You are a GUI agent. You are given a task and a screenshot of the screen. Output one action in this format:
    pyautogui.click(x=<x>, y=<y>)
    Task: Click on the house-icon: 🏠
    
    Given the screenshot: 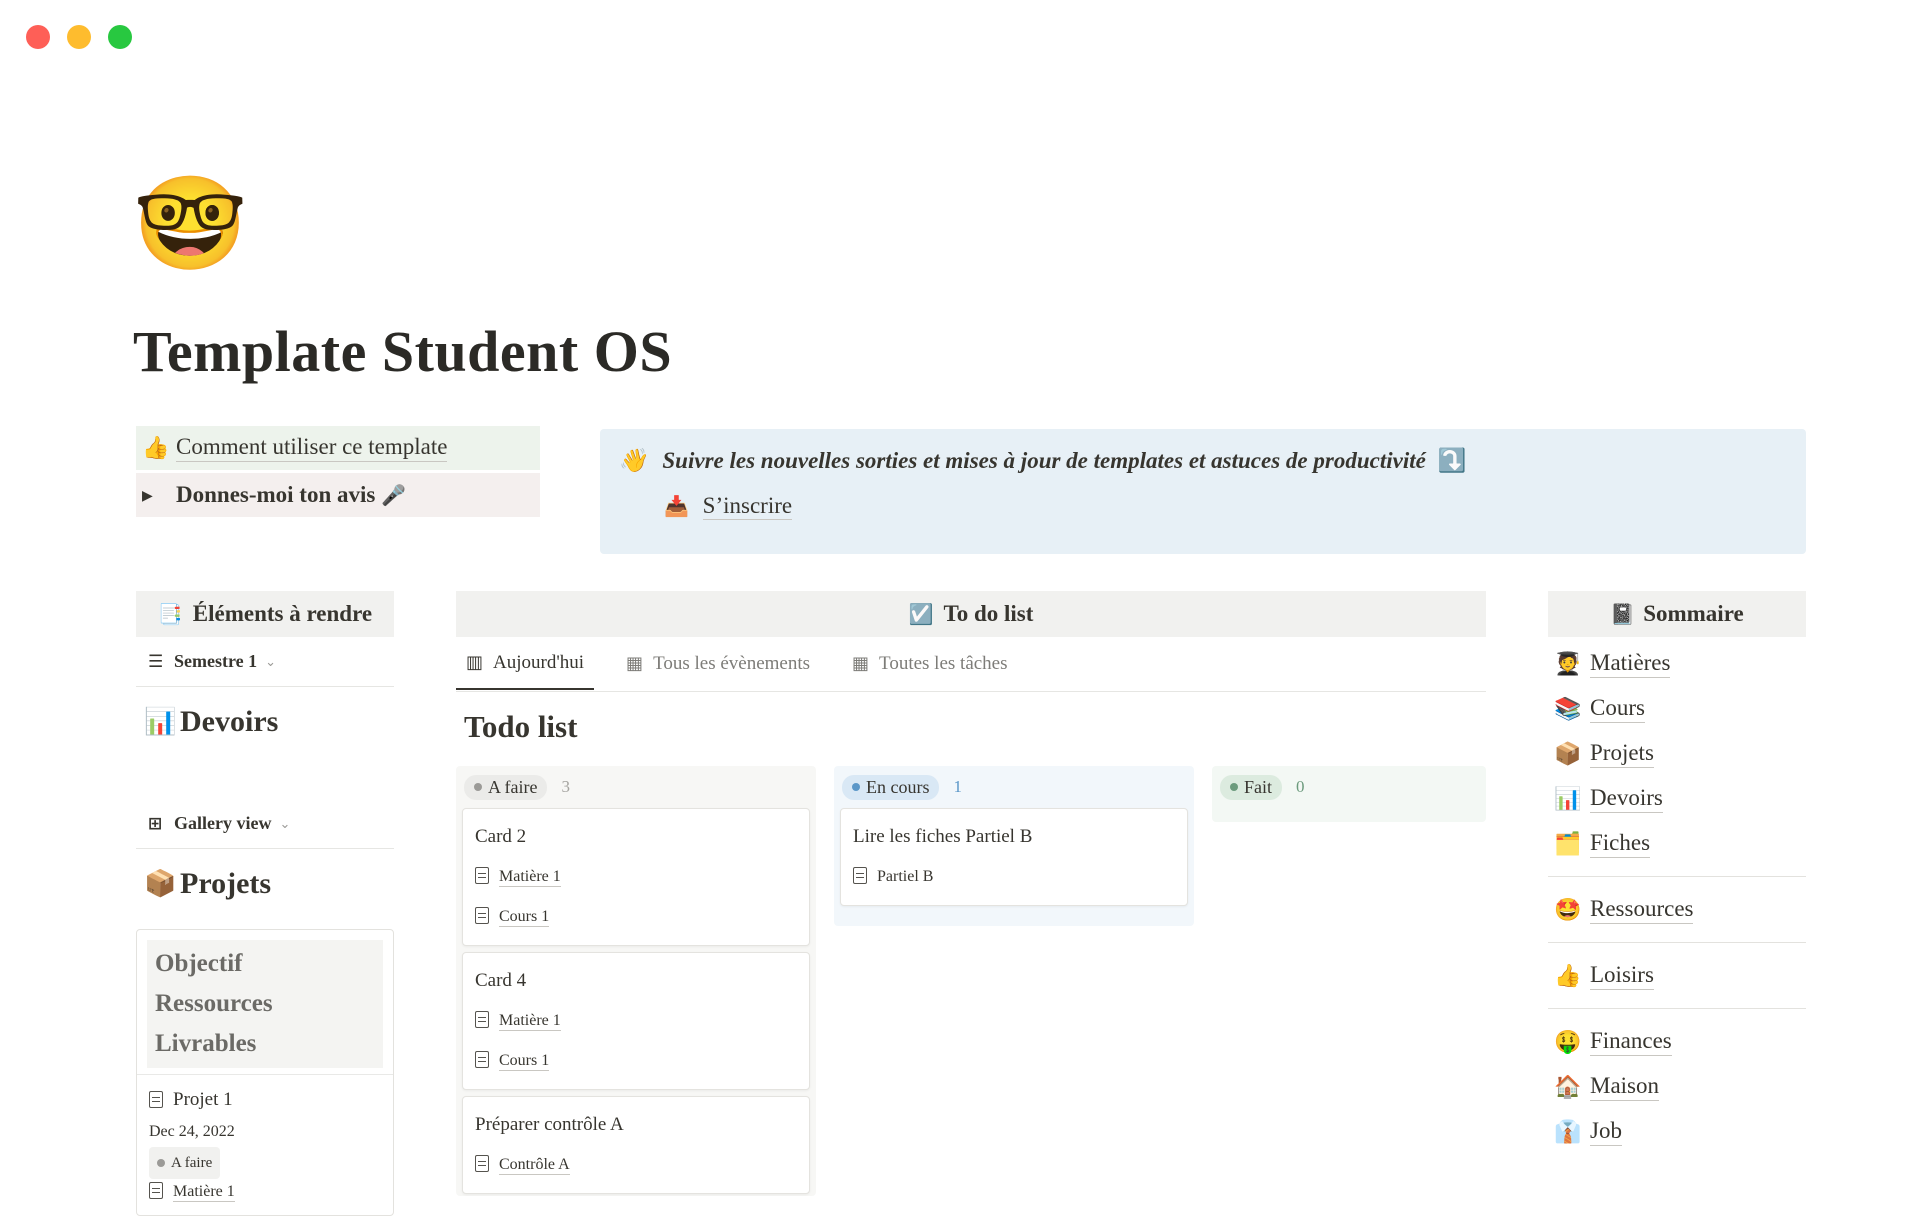 What is the action you would take?
    pyautogui.click(x=1568, y=1086)
    